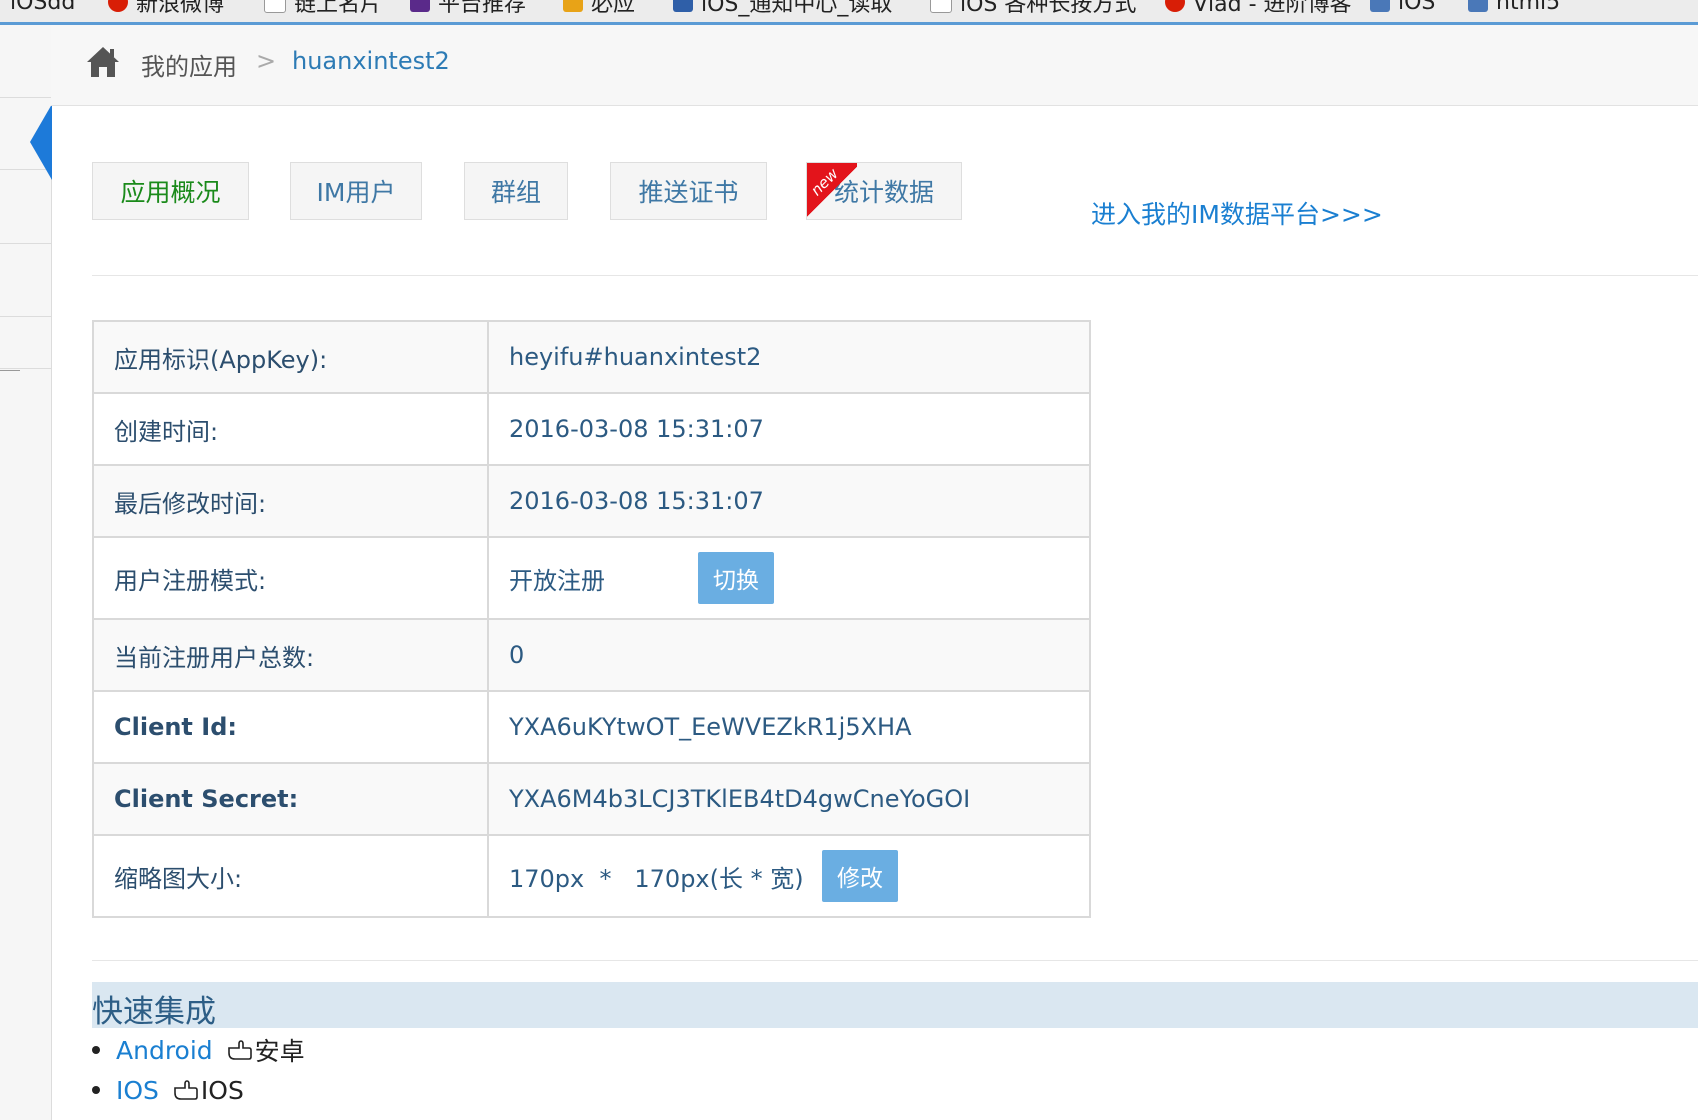  What do you see at coordinates (118, 6) in the screenshot?
I see `weibo-icon` at bounding box center [118, 6].